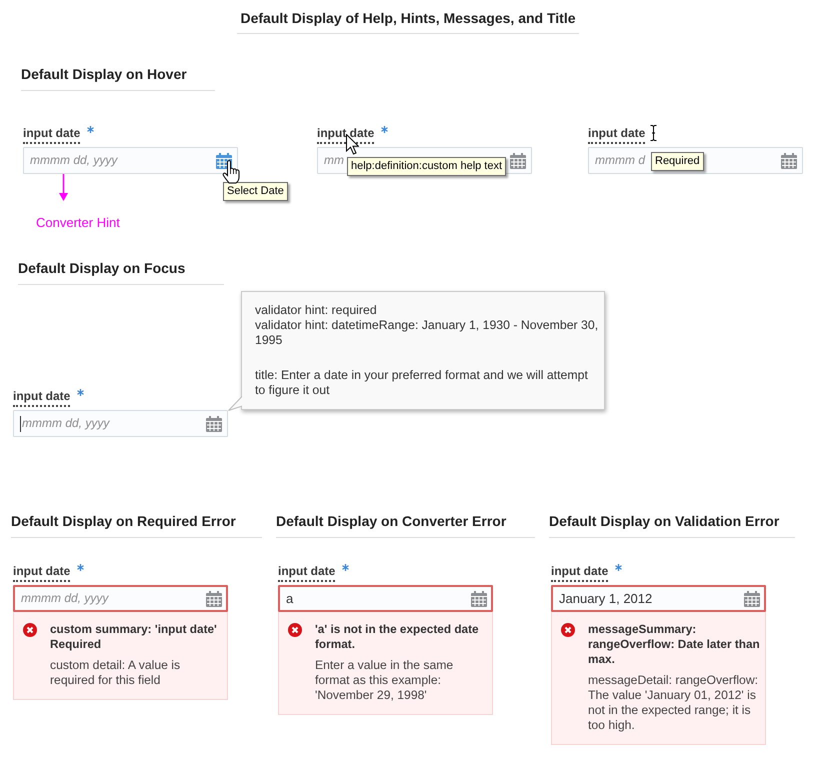  I want to click on tooltip: Required, so click(677, 161).